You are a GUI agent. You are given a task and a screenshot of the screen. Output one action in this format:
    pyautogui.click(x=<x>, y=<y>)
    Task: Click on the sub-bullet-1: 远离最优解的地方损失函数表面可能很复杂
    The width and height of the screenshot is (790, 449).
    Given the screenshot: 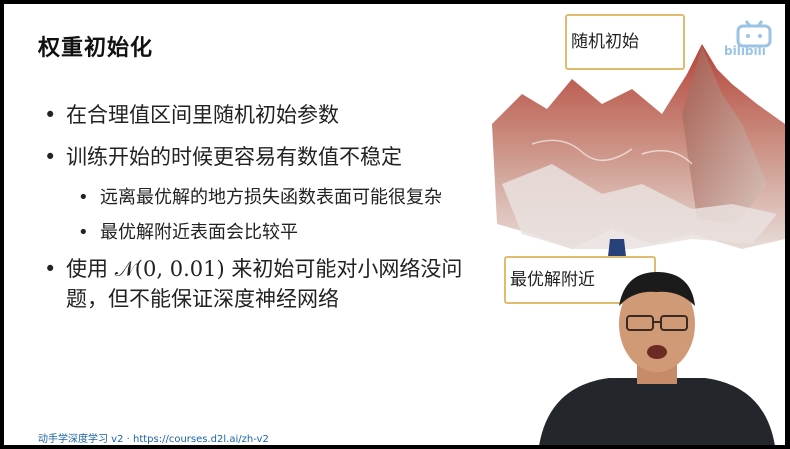 What is the action you would take?
    pyautogui.click(x=281, y=197)
    